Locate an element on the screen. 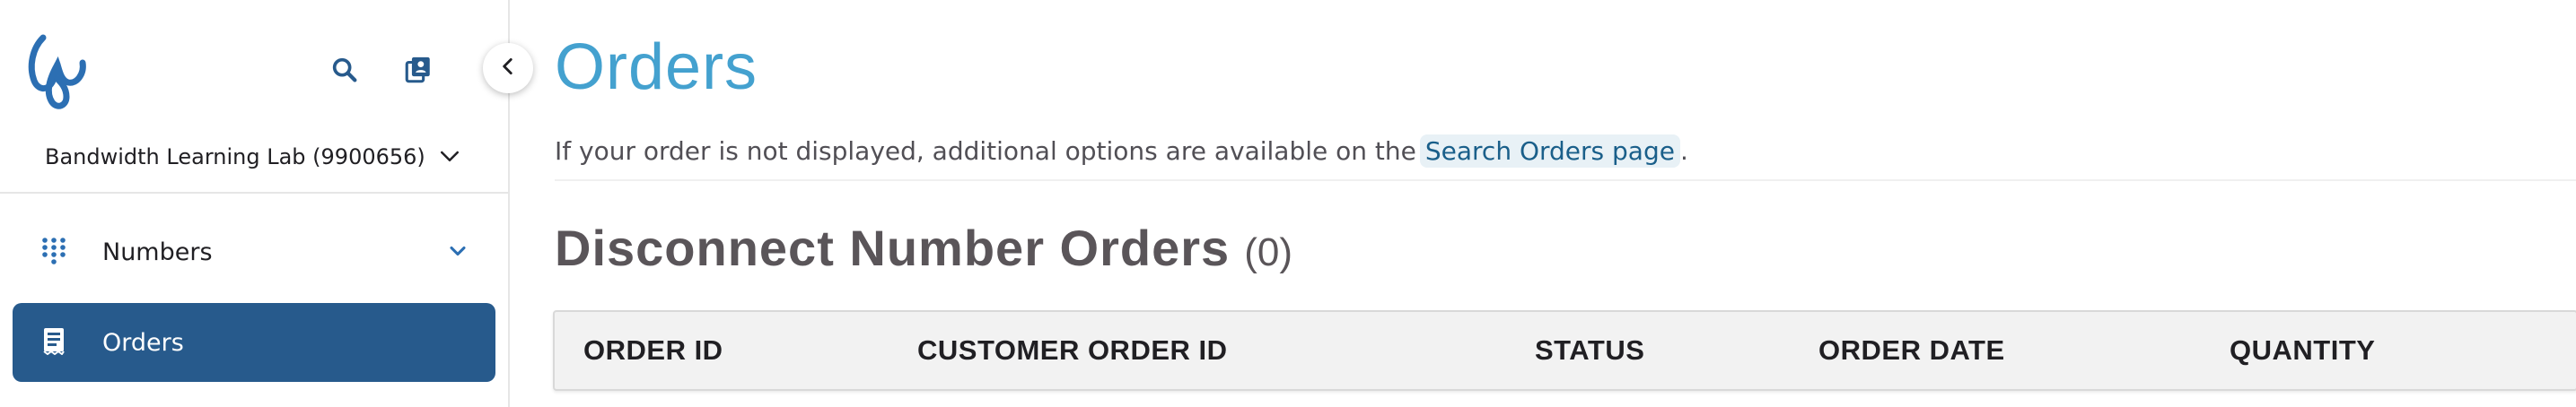 The image size is (2576, 407). account-selector: Bandwidth Learning Lab (9900656) is located at coordinates (254, 157).